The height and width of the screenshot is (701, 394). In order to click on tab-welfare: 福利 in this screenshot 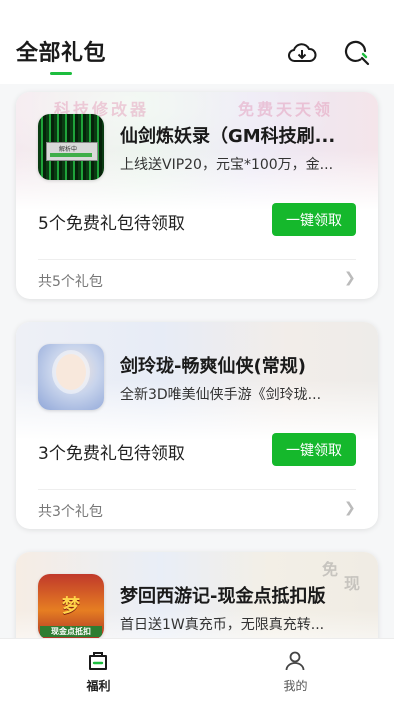, I will do `click(98, 670)`.